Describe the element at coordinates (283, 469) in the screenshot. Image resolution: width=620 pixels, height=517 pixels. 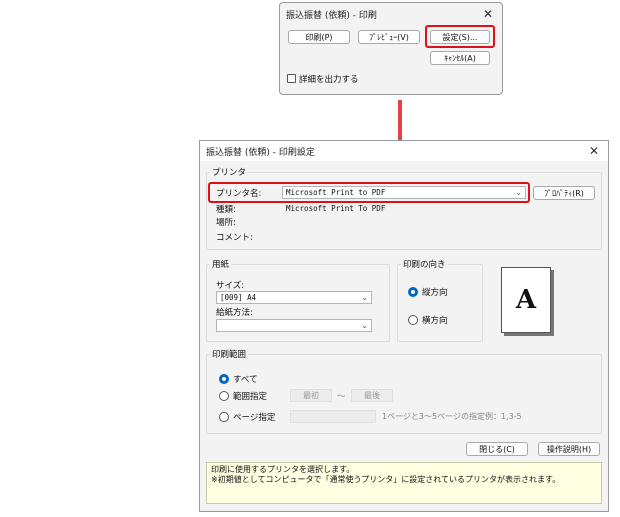
I see `hint-line-1: 印刷に使用するプリンタを選択します。` at that location.